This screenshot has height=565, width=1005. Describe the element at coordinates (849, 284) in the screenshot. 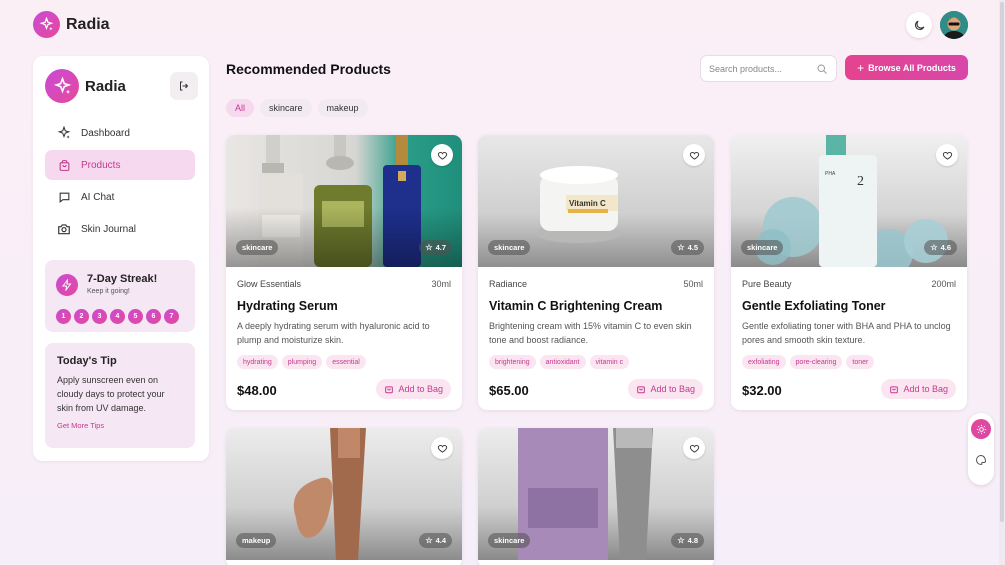

I see `product-brand-line: Pure Beauty 200ml` at that location.